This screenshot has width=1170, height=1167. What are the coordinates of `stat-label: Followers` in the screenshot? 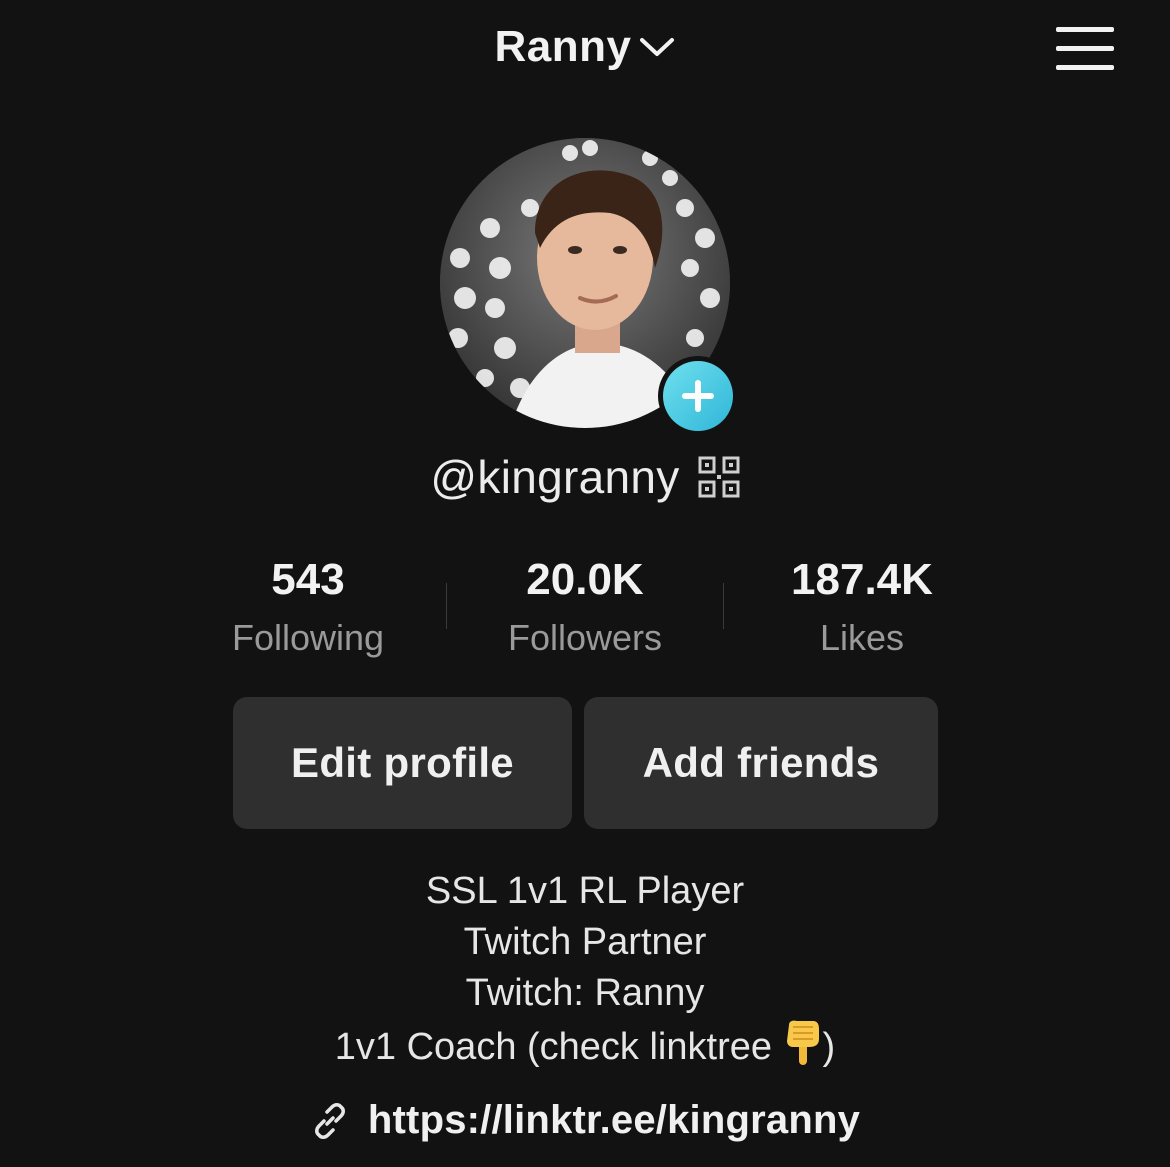 It's located at (585, 637).